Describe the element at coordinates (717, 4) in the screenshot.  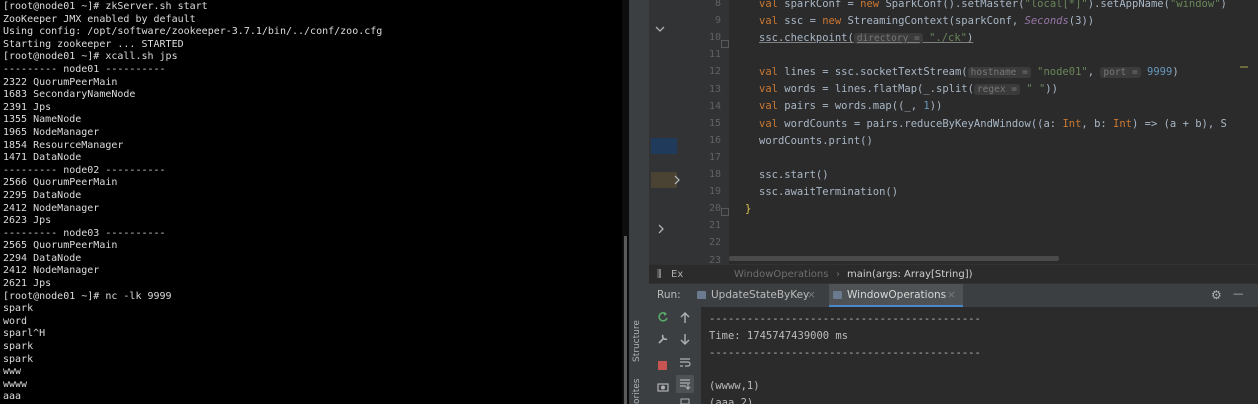
I see `line-number: 8` at that location.